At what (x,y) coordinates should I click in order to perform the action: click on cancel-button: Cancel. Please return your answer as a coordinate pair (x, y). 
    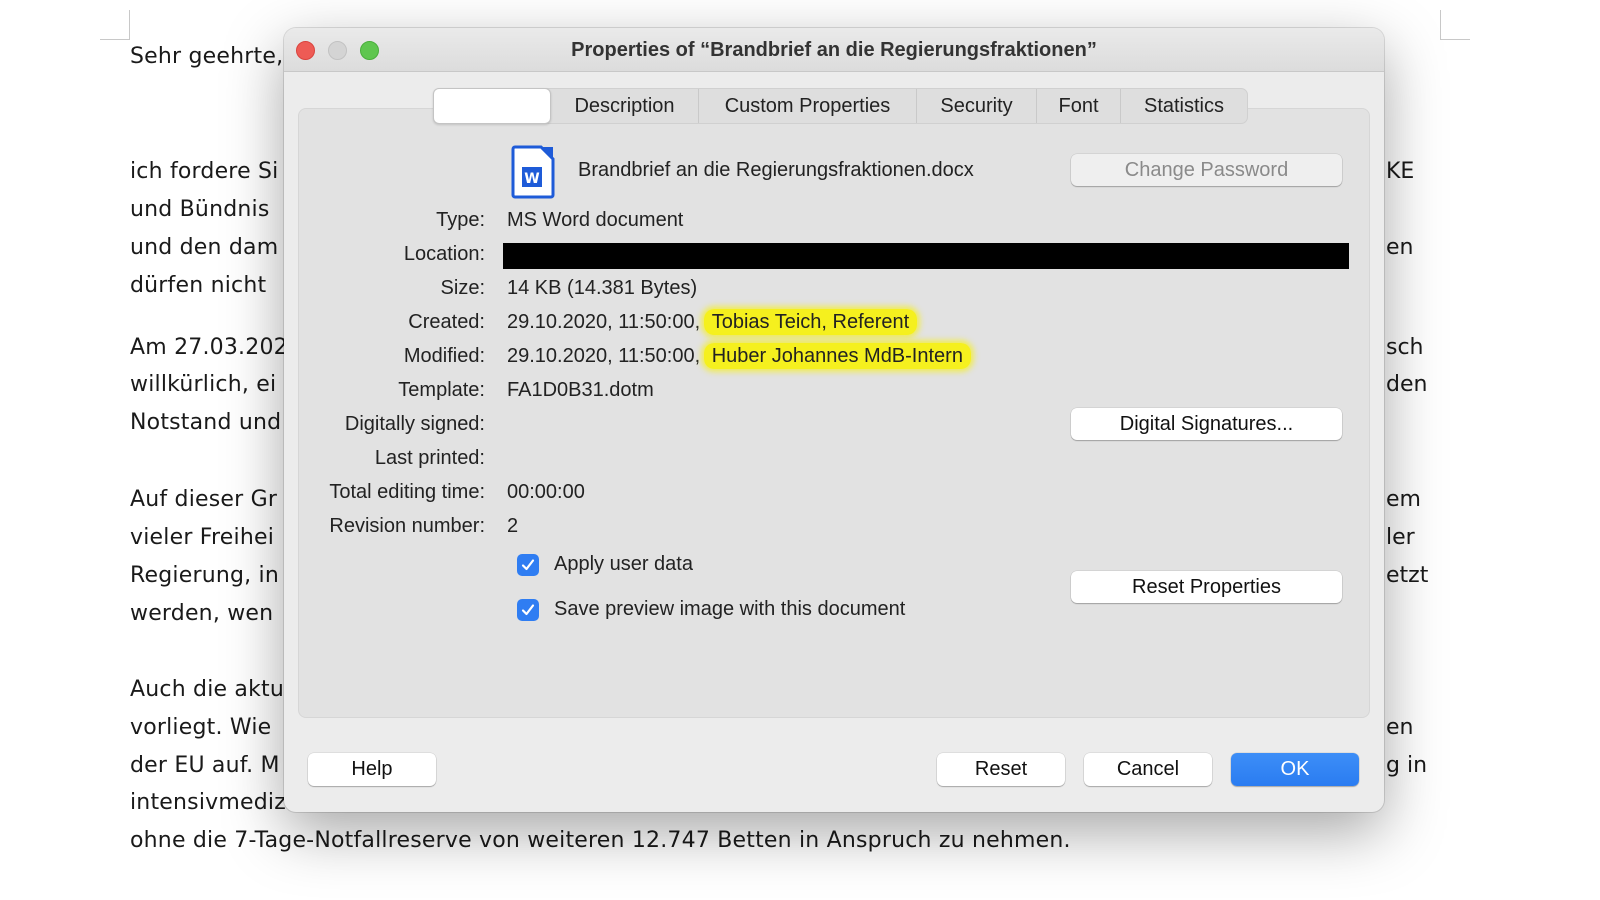
    Looking at the image, I should click on (1148, 769).